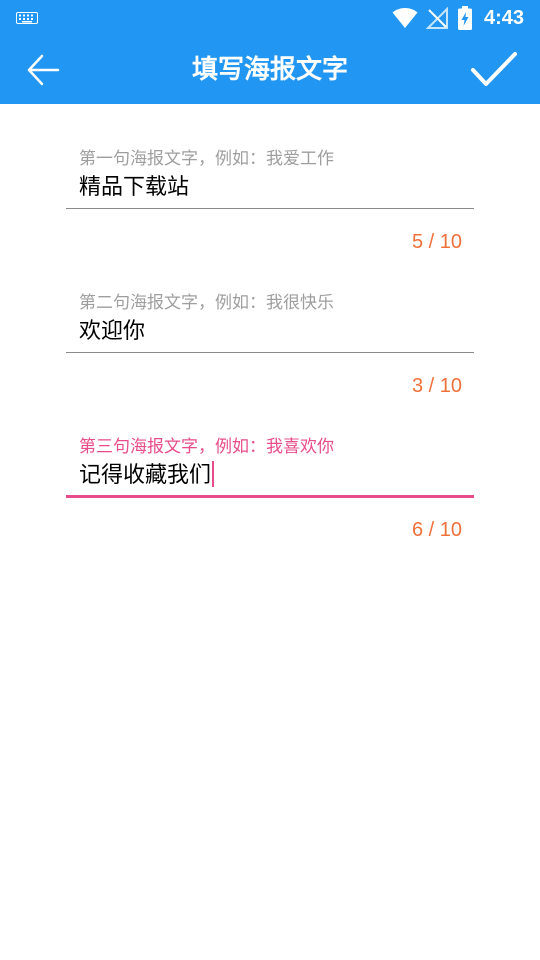 This screenshot has height=960, width=540. I want to click on app-bar: 填写海报文字, so click(270, 70).